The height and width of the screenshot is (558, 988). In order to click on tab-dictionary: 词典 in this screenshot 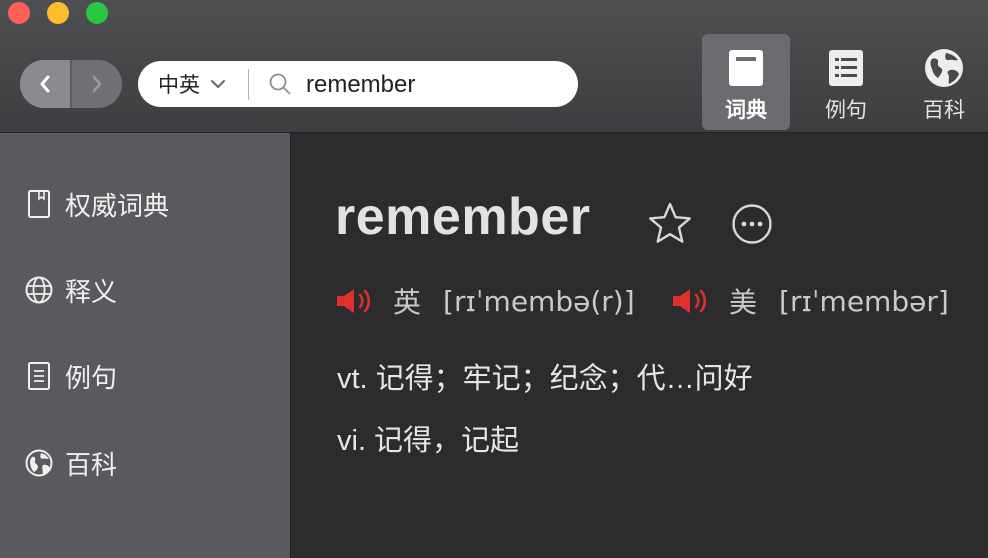, I will do `click(746, 82)`.